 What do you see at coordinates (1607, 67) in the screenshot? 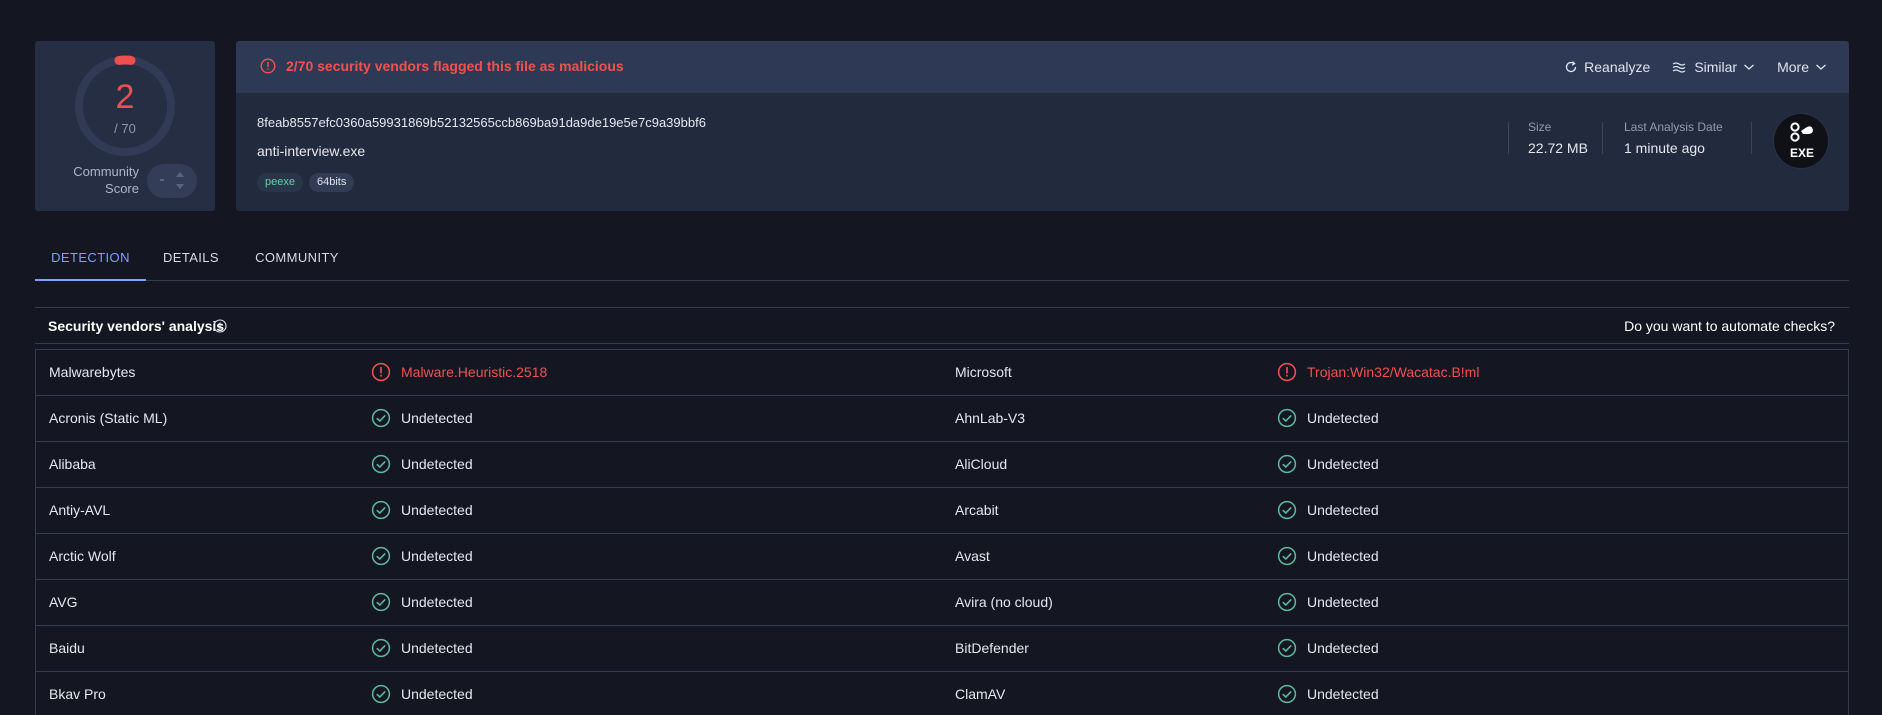
I see `reanalyze-button: Reanalyze` at bounding box center [1607, 67].